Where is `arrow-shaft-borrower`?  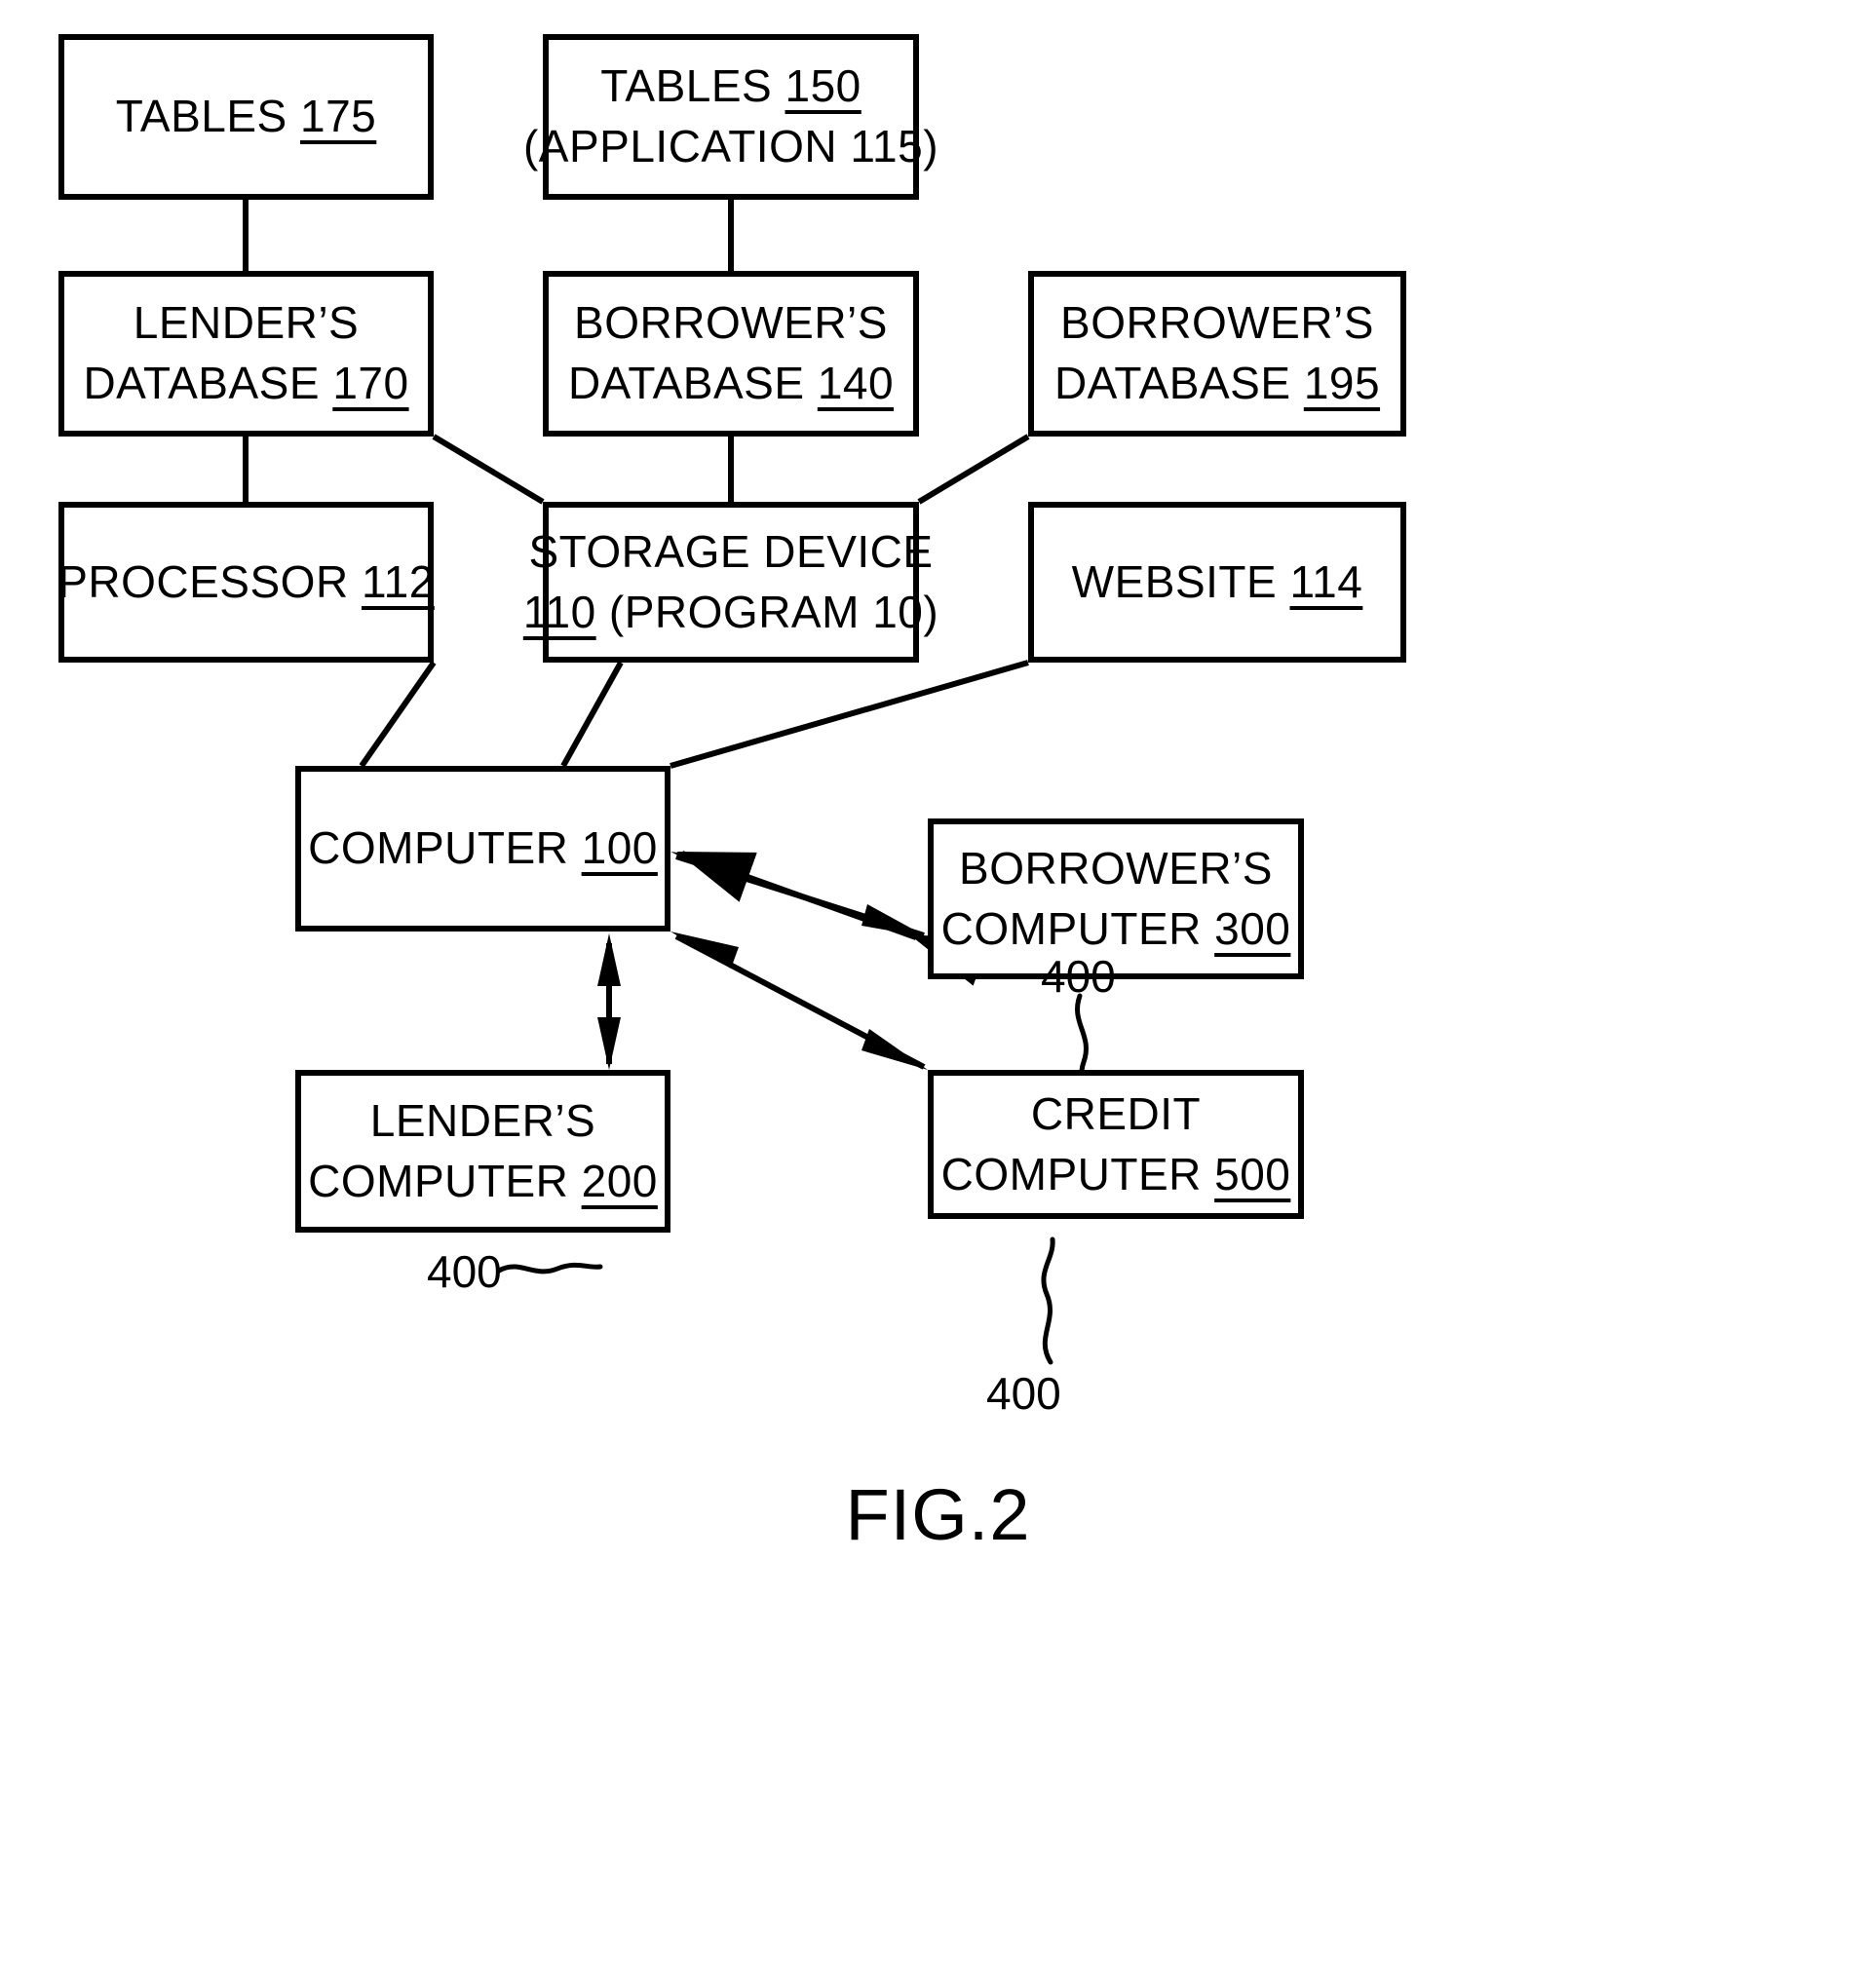 arrow-shaft-borrower is located at coordinates (800, 896).